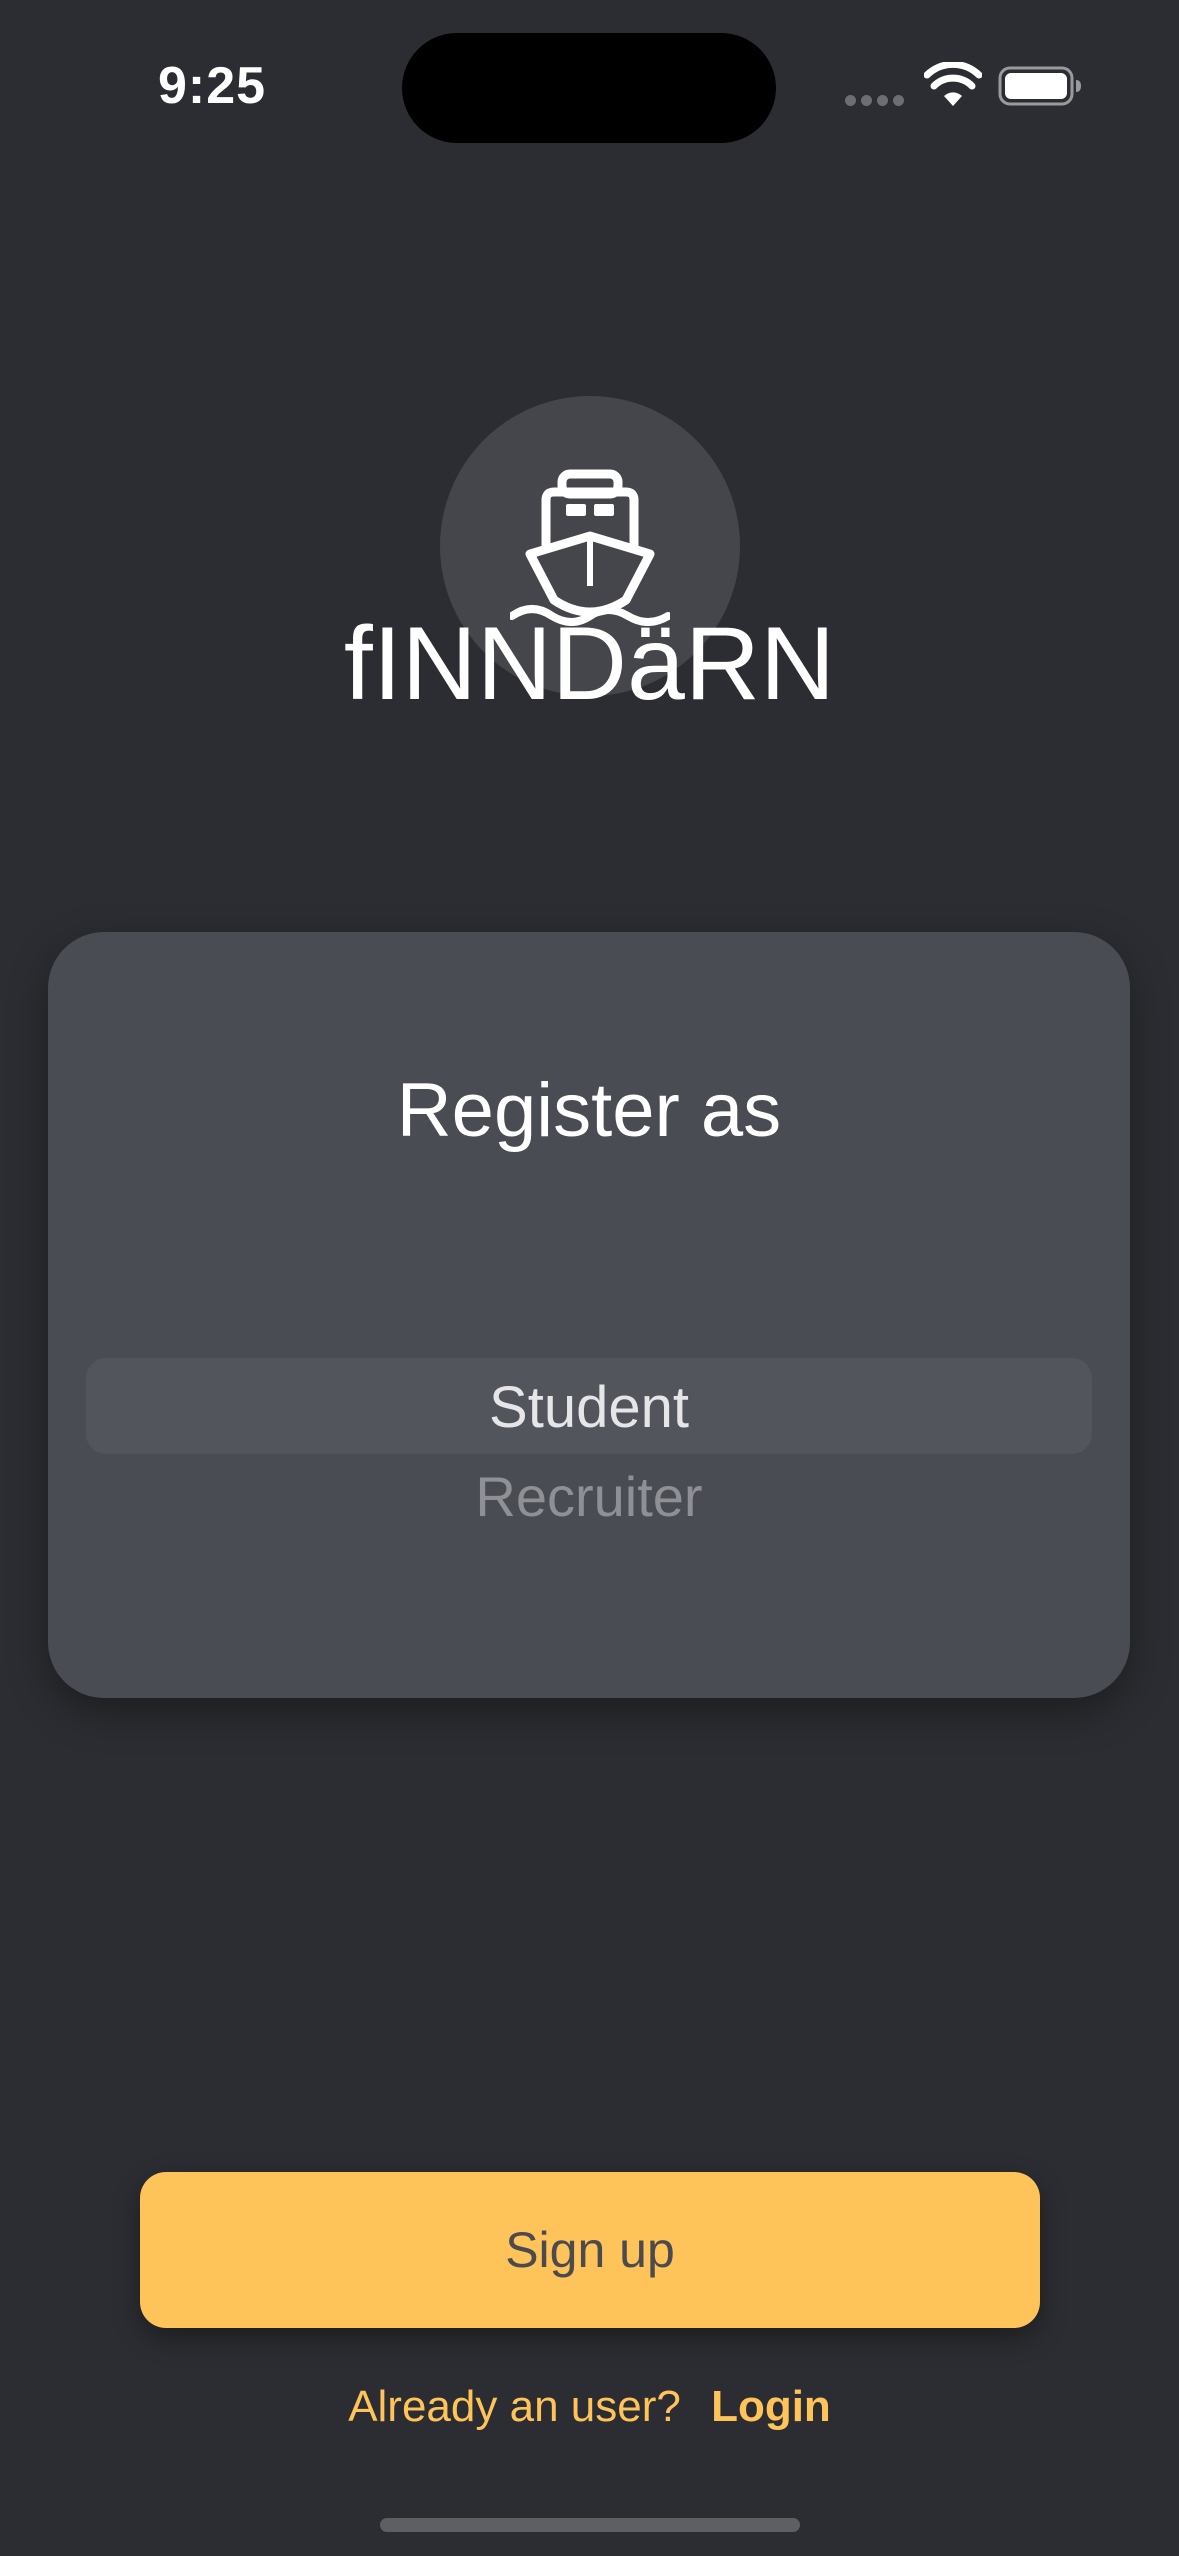 This screenshot has width=1179, height=2556. What do you see at coordinates (771, 2406) in the screenshot?
I see `login-link: Login` at bounding box center [771, 2406].